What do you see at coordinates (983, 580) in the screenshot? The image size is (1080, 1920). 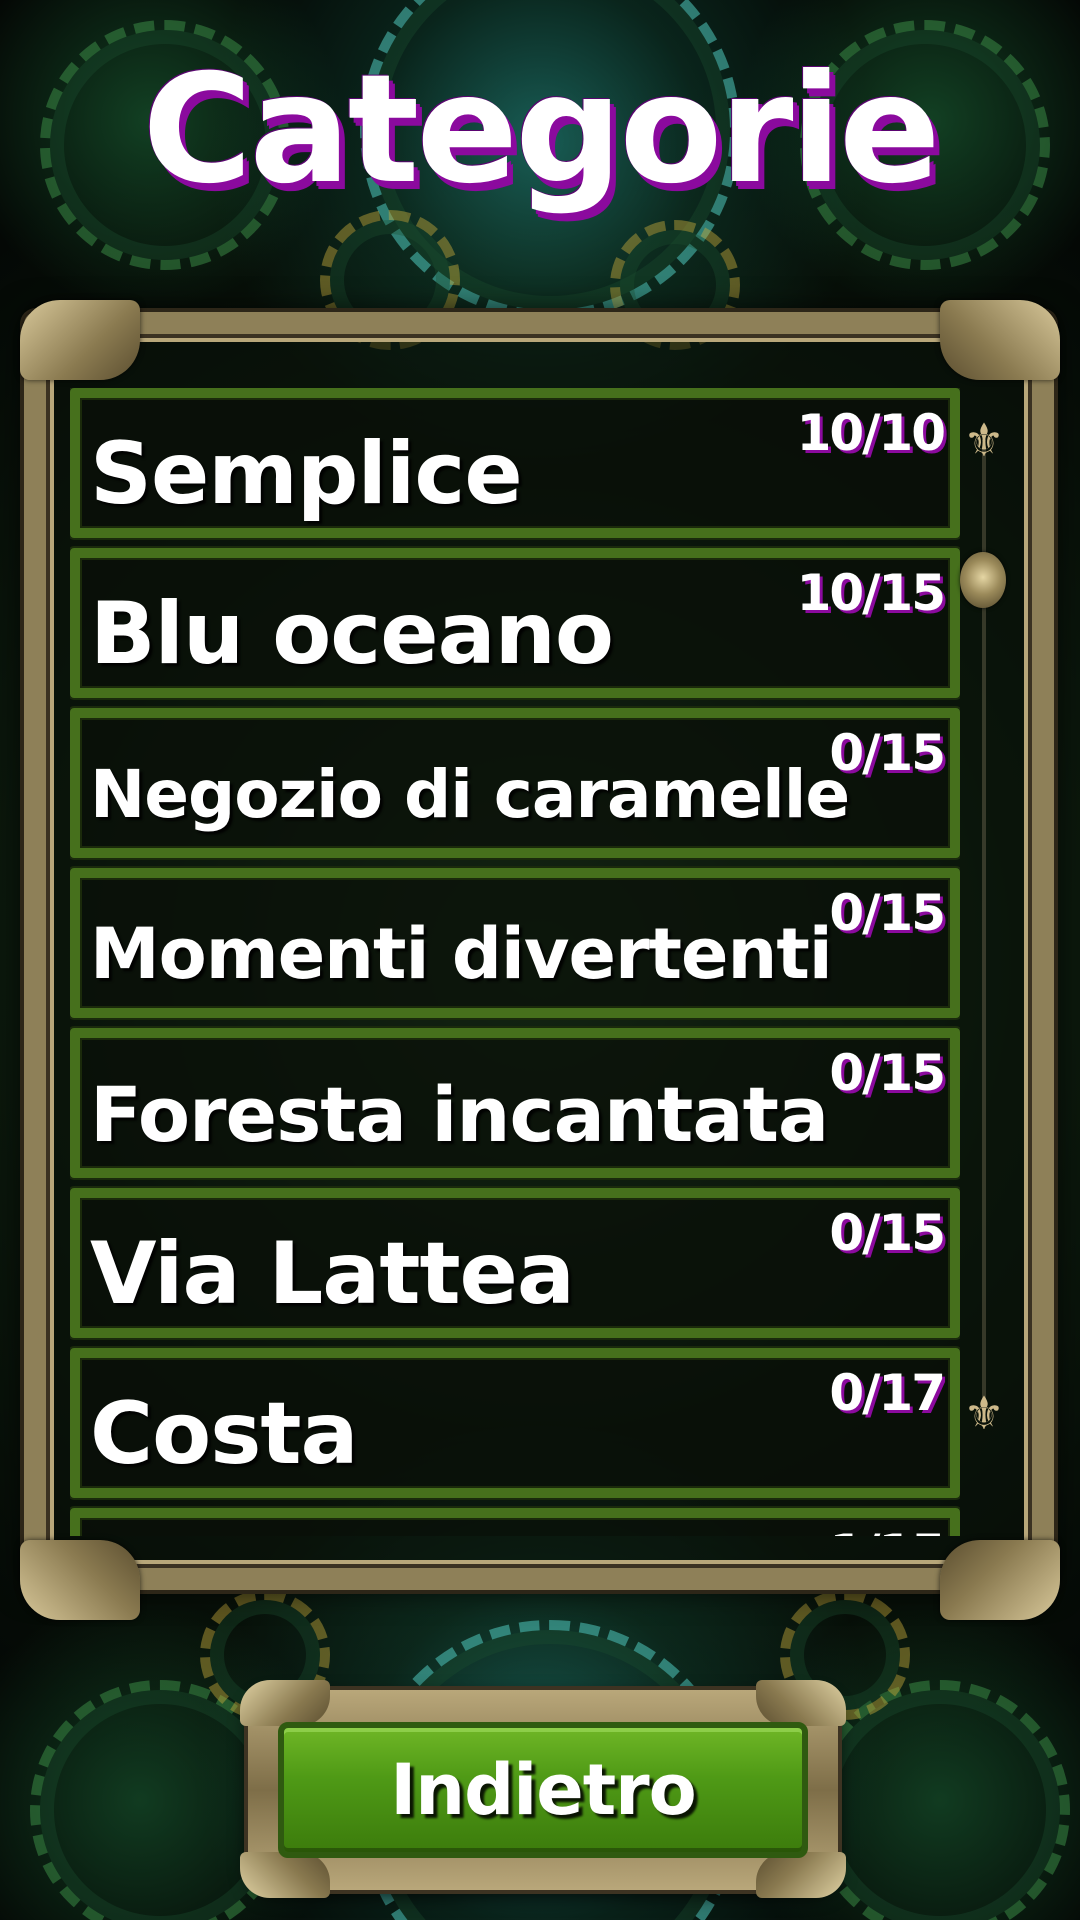 I see `scrollbar-thumb` at bounding box center [983, 580].